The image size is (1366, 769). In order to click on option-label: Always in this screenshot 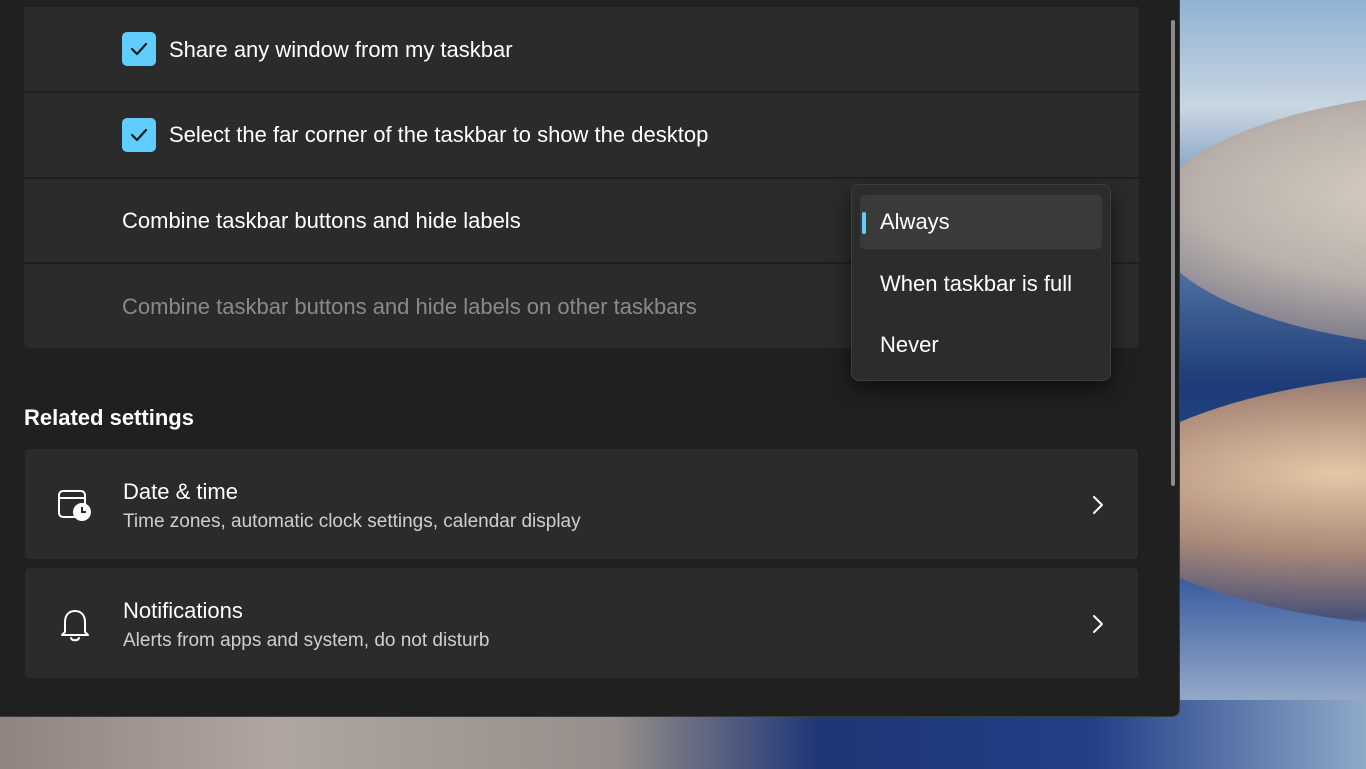, I will do `click(915, 221)`.